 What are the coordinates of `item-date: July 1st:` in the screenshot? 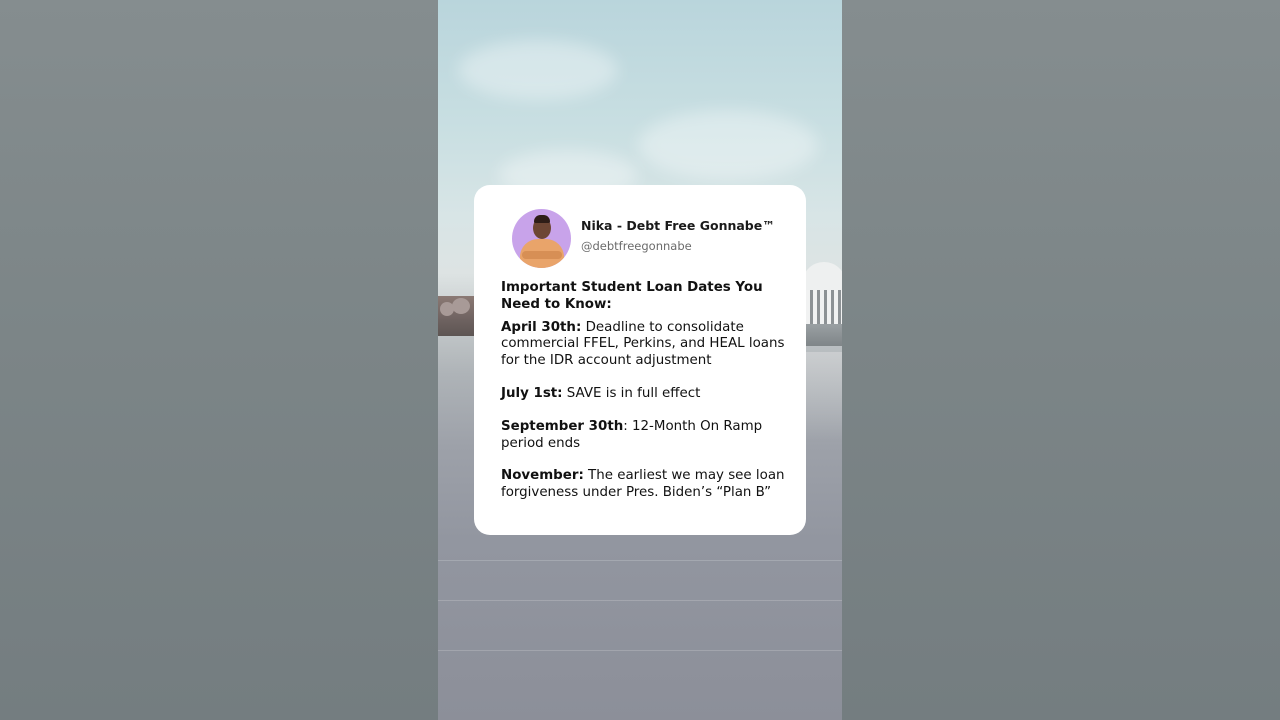 It's located at (532, 393).